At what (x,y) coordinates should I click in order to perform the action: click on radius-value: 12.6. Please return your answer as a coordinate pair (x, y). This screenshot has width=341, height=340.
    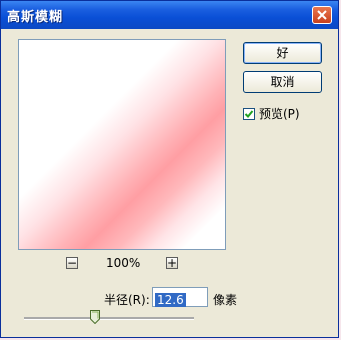
    Looking at the image, I should click on (170, 300).